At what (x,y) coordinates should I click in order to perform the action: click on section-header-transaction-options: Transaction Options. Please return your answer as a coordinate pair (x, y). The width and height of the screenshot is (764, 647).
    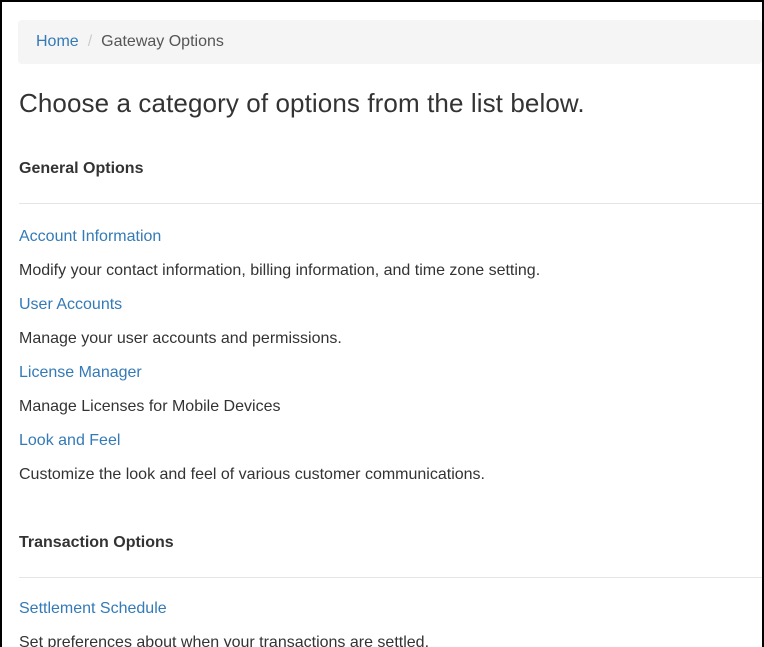
    Looking at the image, I should click on (96, 542).